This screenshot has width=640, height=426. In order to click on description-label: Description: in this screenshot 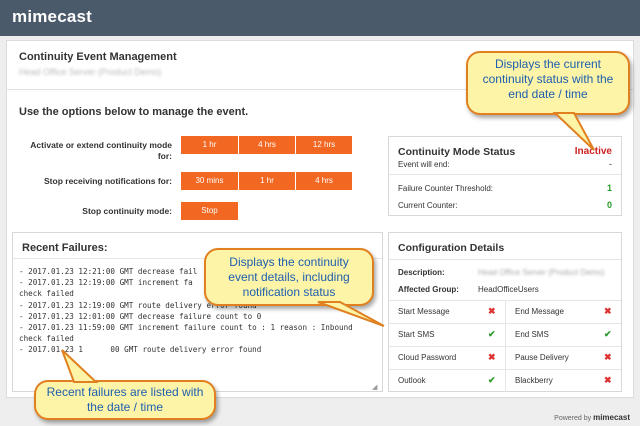, I will do `click(421, 272)`.